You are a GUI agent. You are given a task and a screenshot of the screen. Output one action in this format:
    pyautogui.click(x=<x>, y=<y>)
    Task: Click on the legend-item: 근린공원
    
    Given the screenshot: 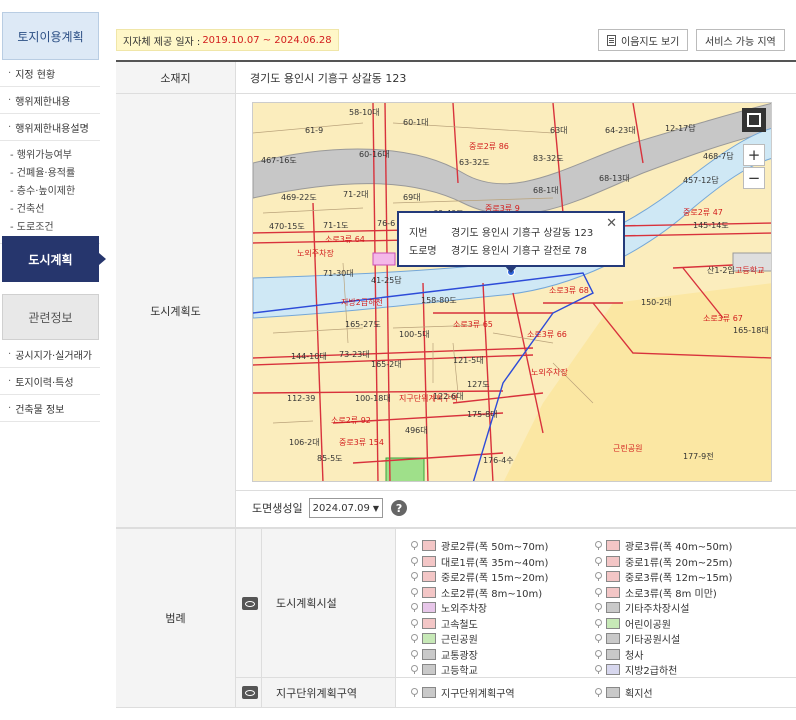 What is the action you would take?
    pyautogui.click(x=479, y=639)
    